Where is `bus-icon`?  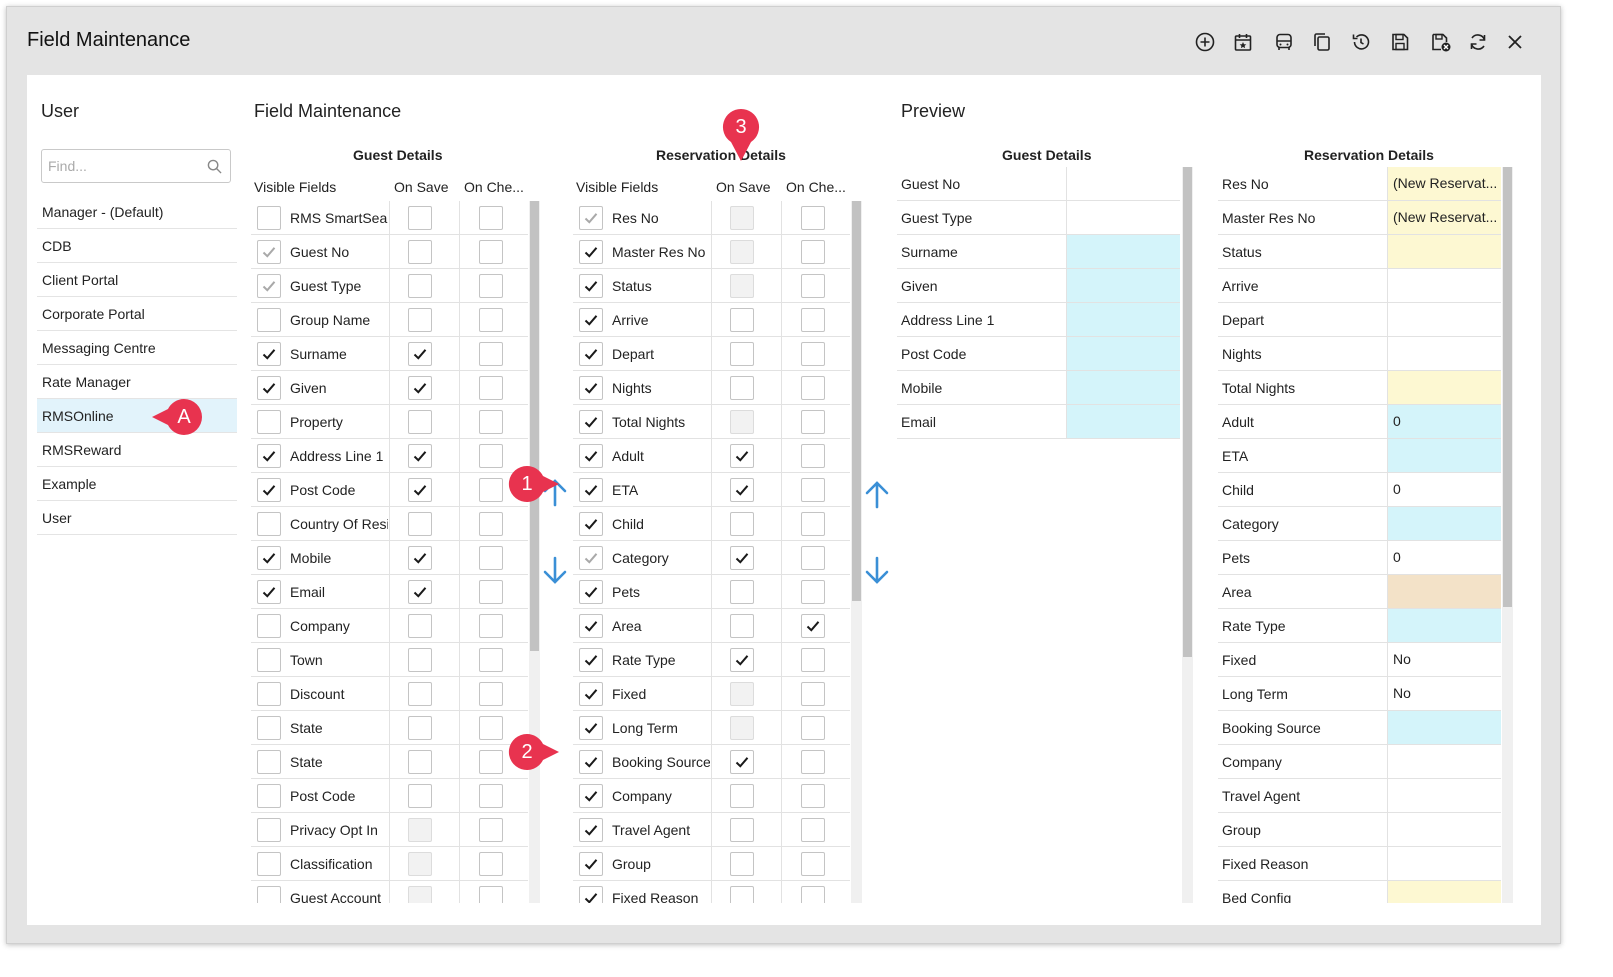 bus-icon is located at coordinates (1284, 42).